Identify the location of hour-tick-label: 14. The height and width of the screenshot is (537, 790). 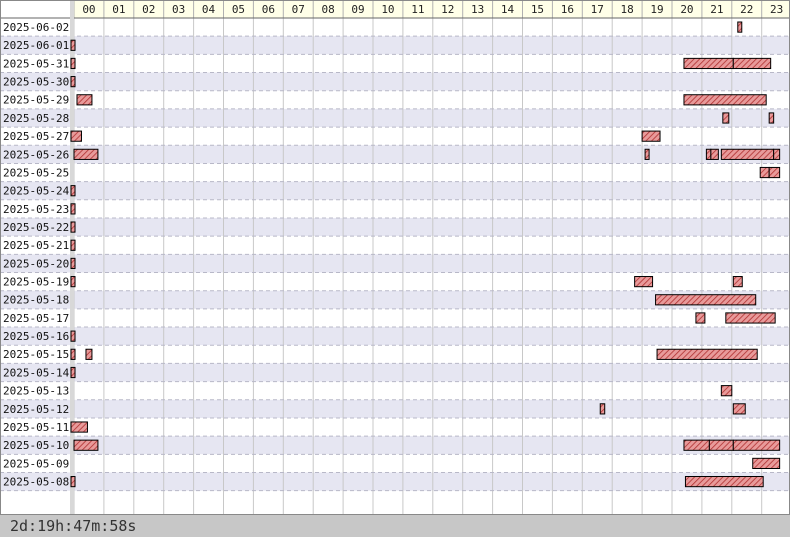
(508, 9).